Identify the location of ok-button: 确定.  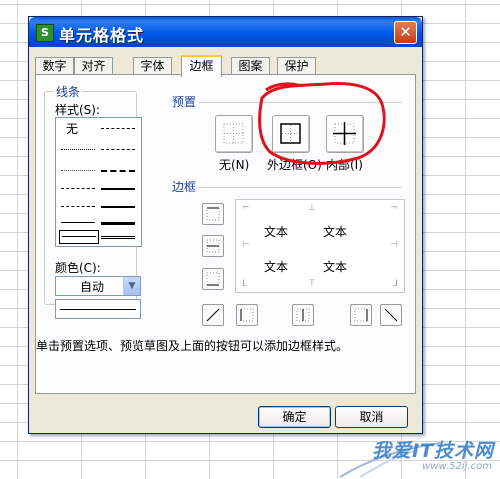
(294, 417).